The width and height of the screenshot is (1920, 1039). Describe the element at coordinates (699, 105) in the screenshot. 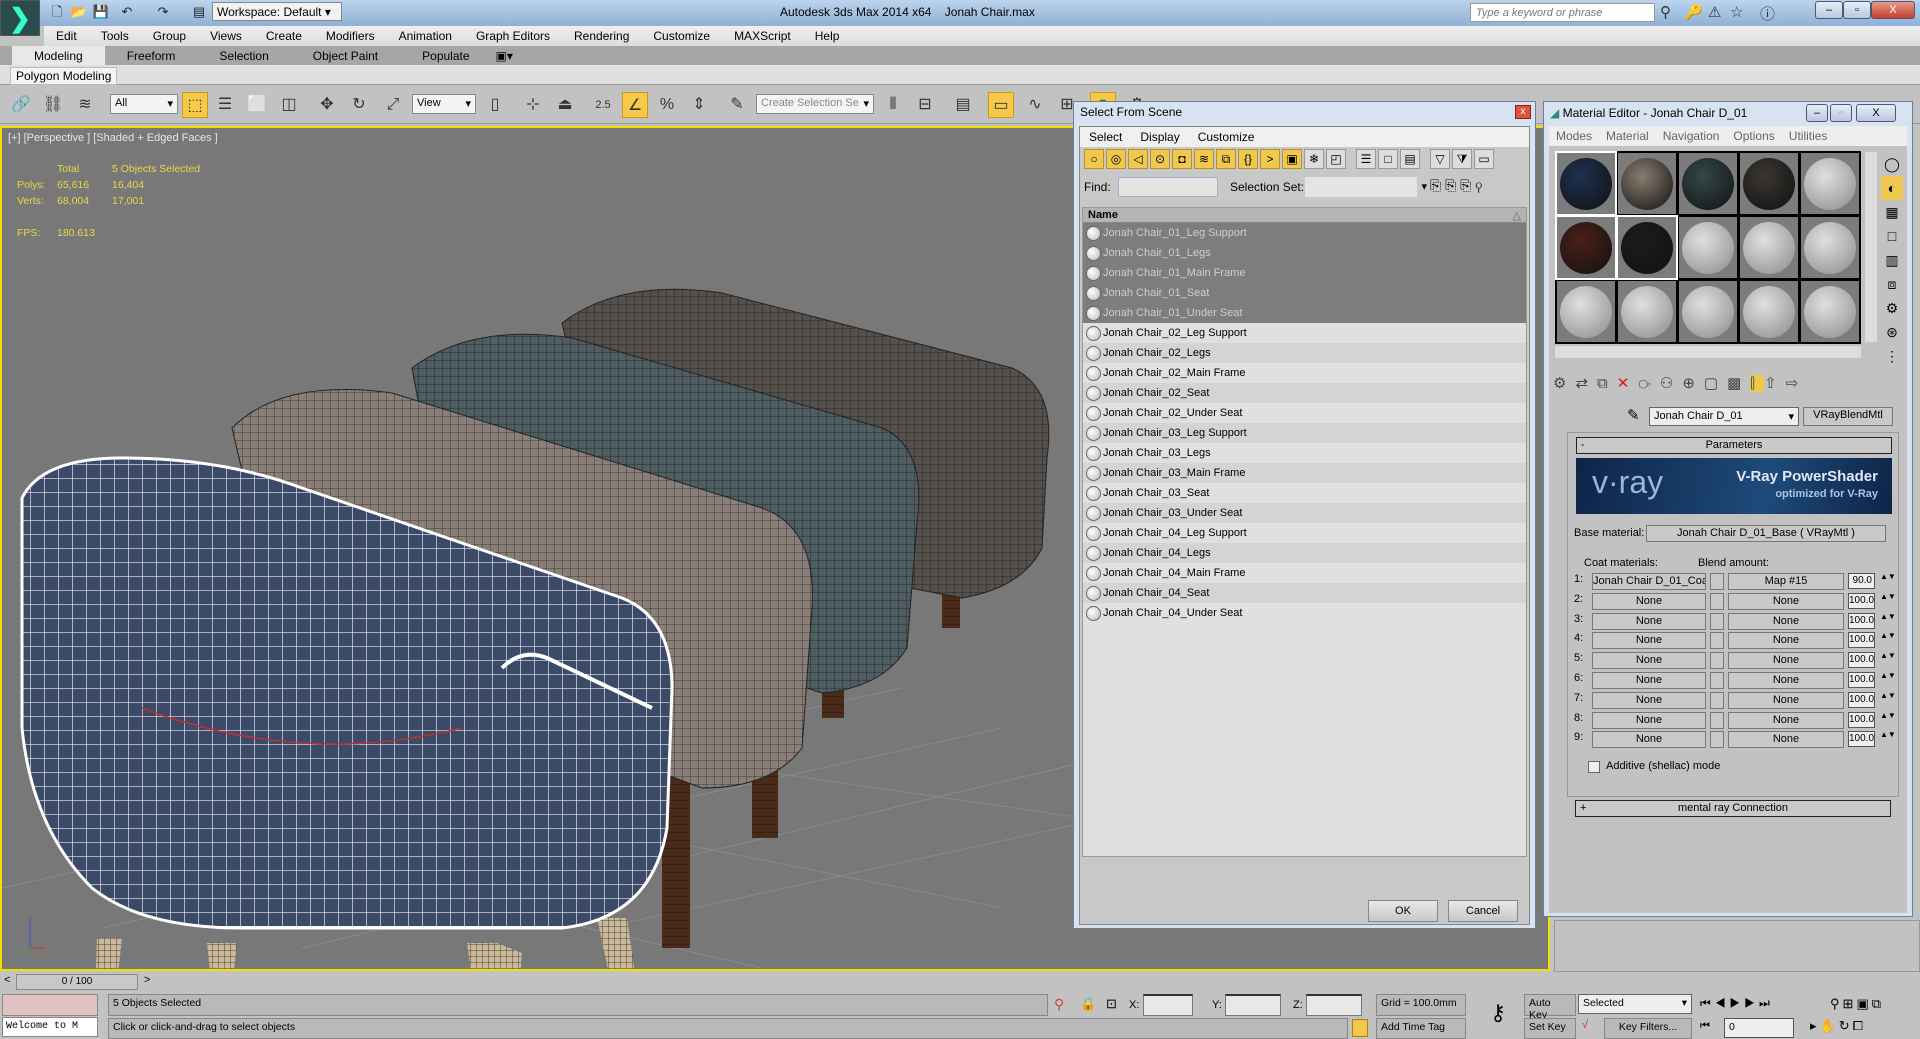

I see `spinner-snap-icon: ⇕` at that location.